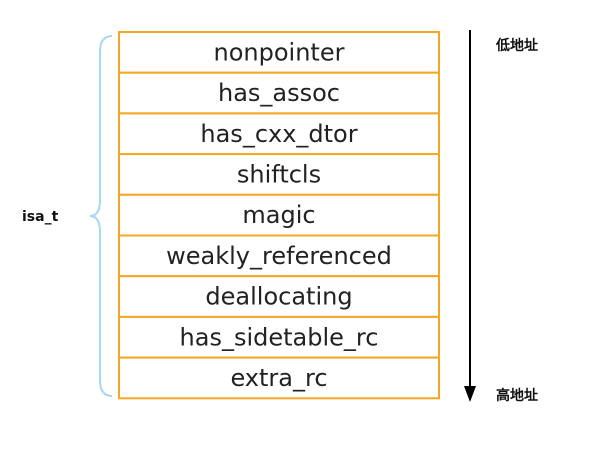 The height and width of the screenshot is (458, 600). What do you see at coordinates (279, 174) in the screenshot?
I see `field-label: shiftcls` at bounding box center [279, 174].